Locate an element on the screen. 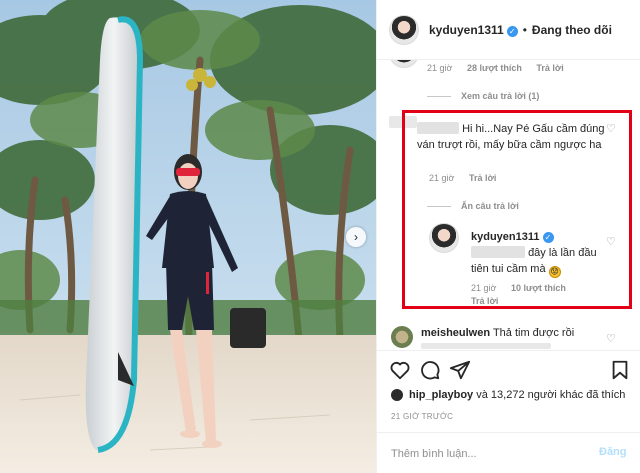 Image resolution: width=640 pixels, height=473 pixels. post-header: kyduyen1311 ✓ • Đang theo dõi is located at coordinates (508, 30).